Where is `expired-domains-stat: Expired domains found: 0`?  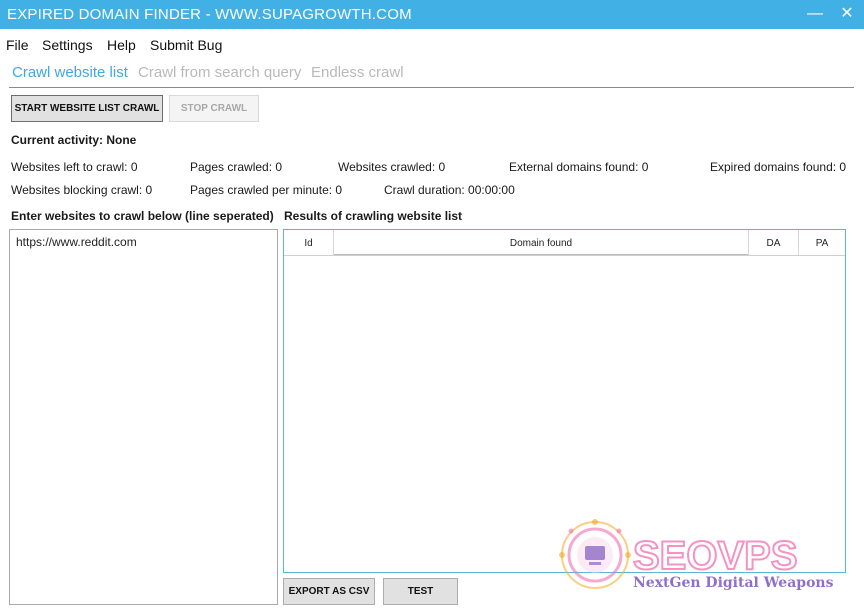 expired-domains-stat: Expired domains found: 0 is located at coordinates (778, 167).